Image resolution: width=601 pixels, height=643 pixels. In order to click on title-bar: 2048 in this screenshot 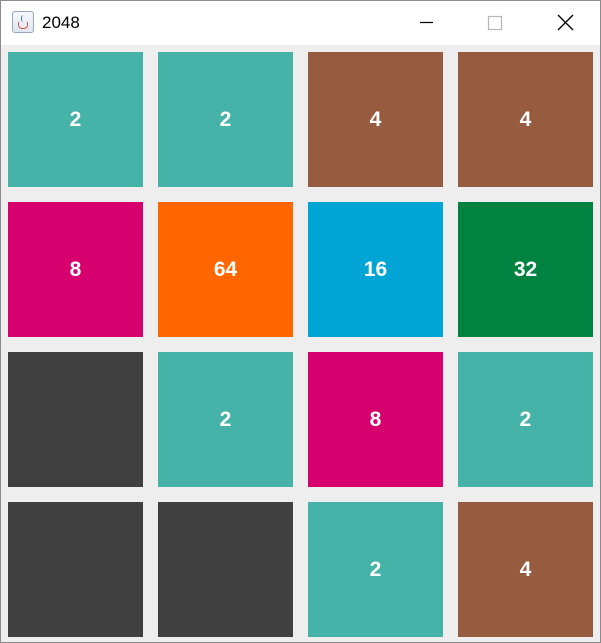, I will do `click(300, 23)`.